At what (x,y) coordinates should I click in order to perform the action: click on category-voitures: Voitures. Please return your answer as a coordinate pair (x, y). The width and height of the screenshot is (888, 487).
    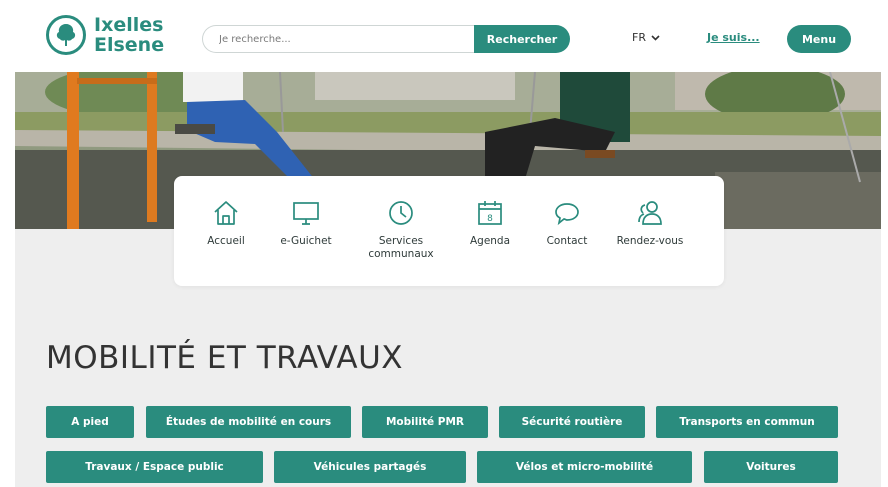
    Looking at the image, I should click on (771, 467).